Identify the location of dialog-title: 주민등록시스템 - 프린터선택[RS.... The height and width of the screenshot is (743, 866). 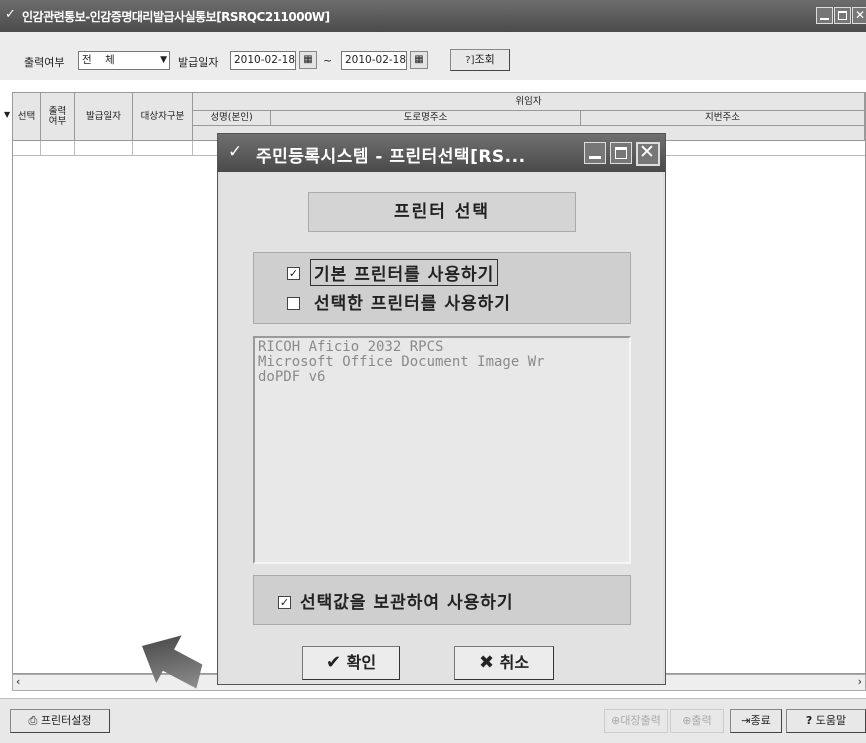
(391, 157).